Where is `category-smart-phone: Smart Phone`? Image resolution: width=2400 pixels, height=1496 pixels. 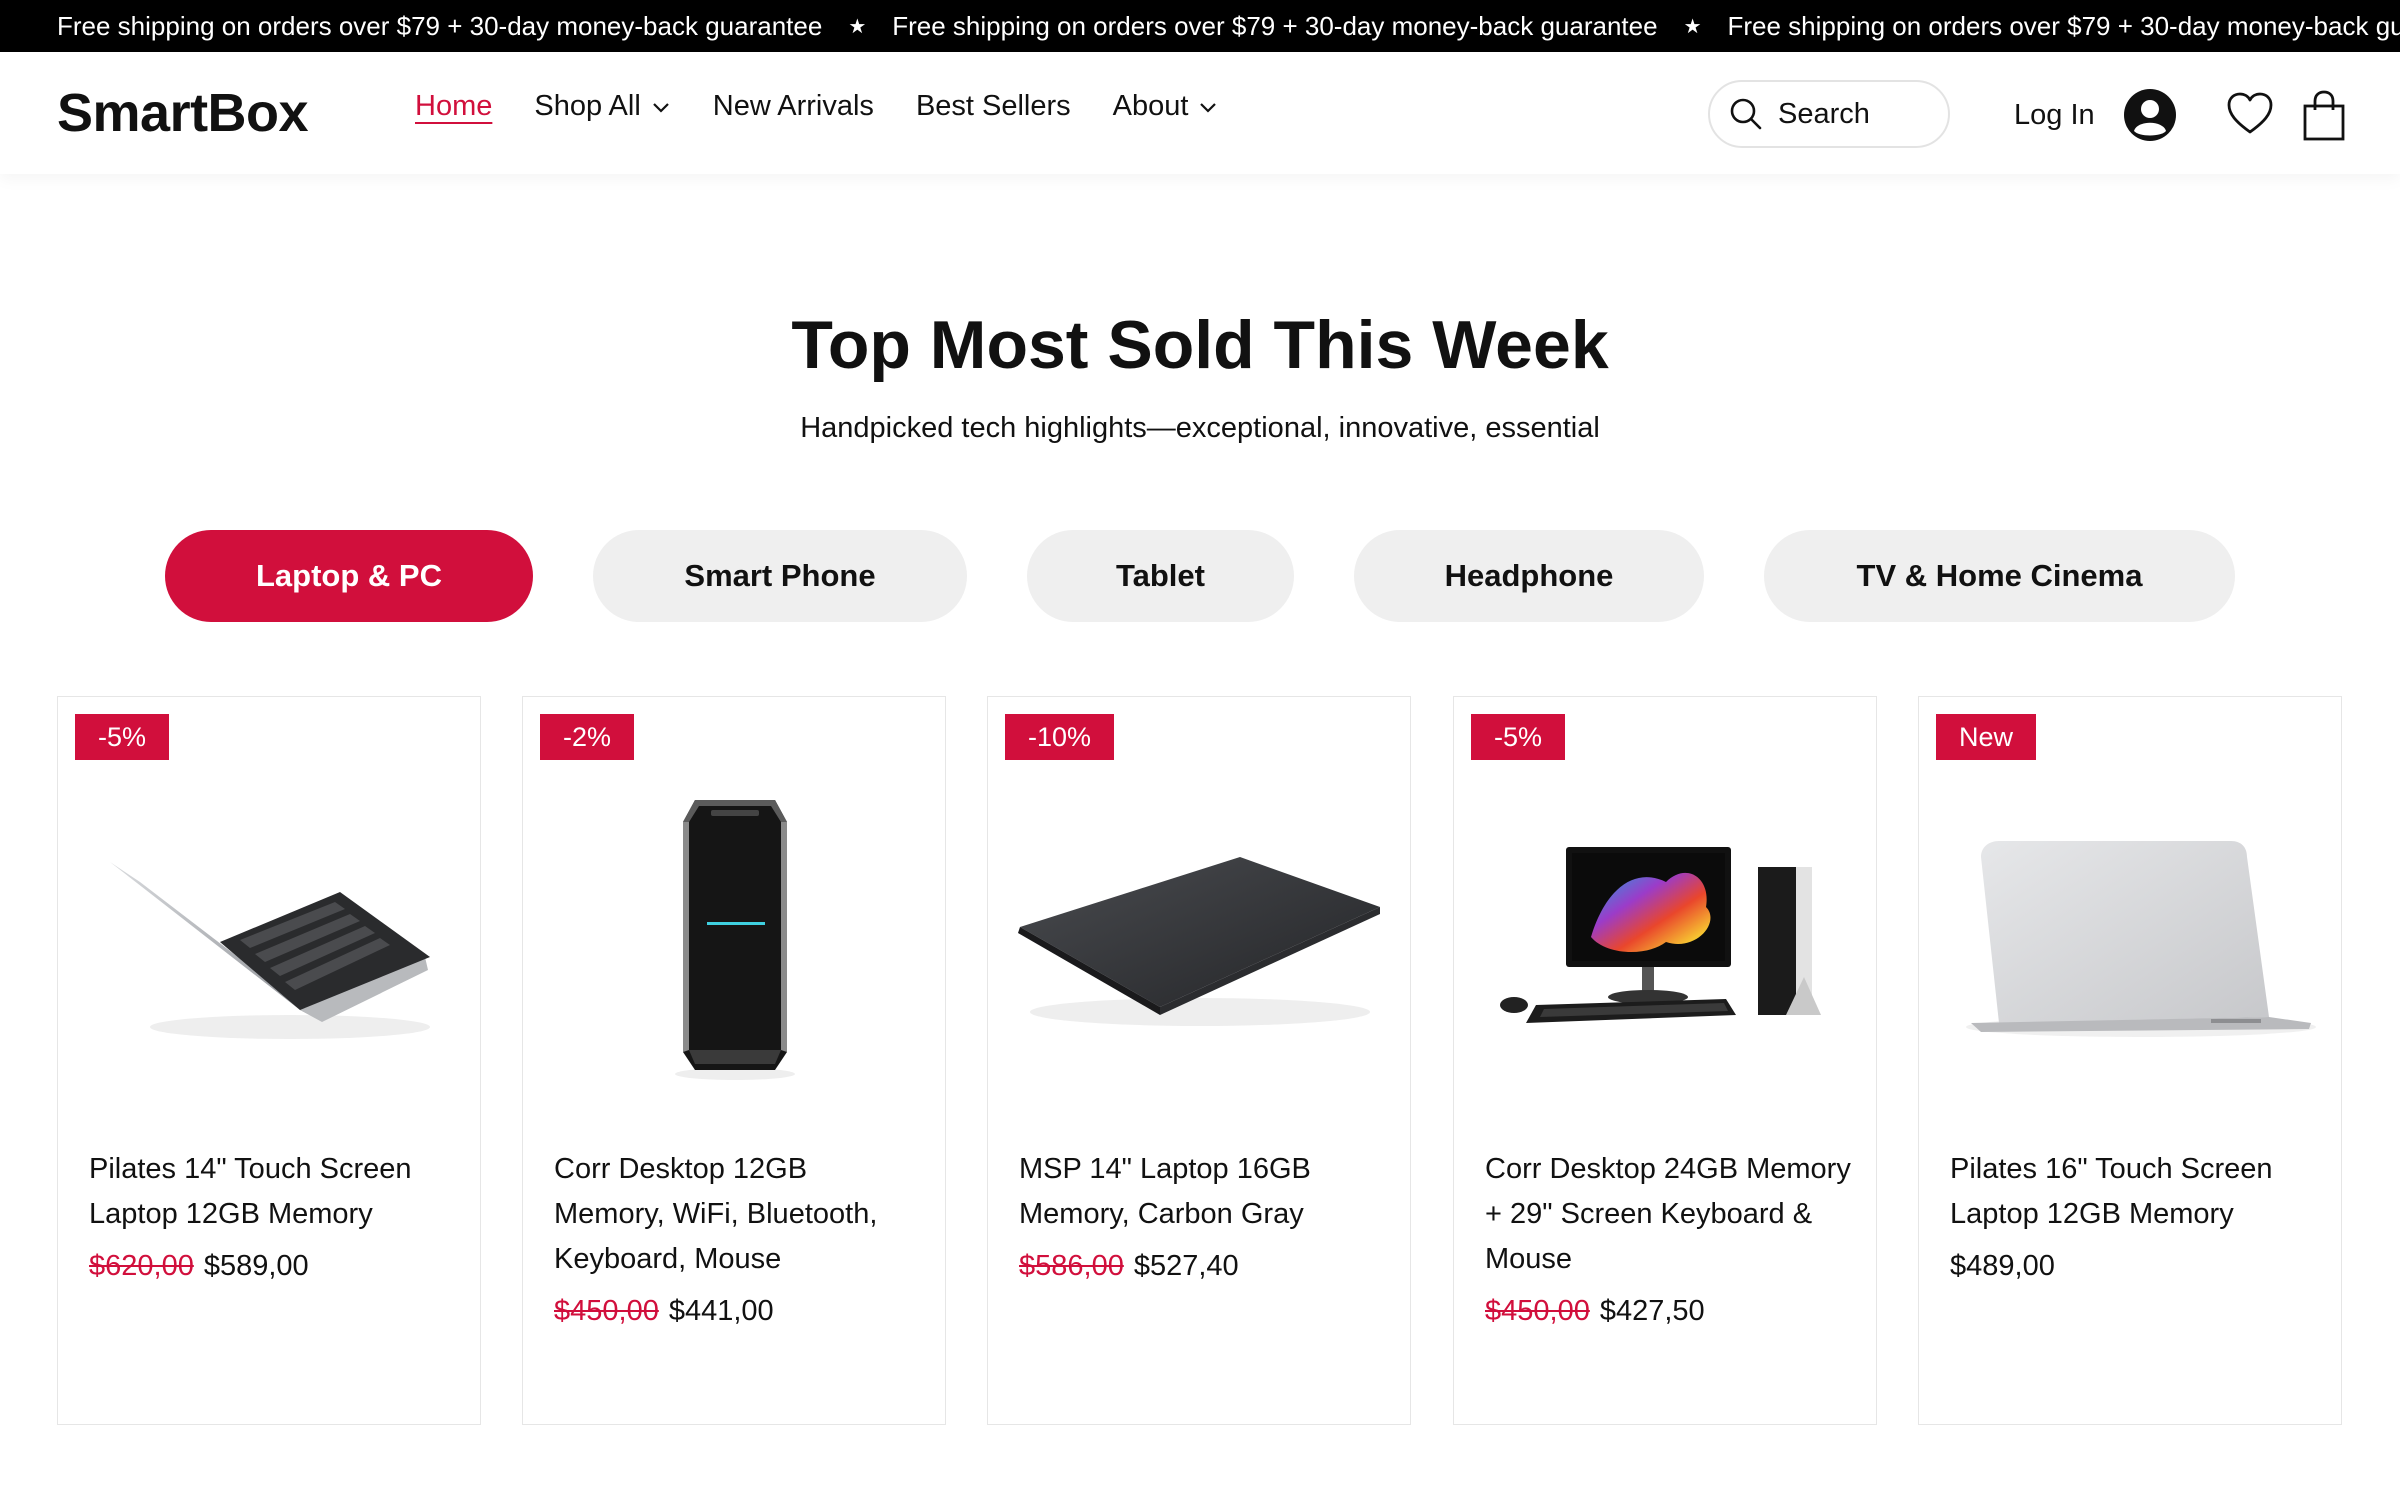 category-smart-phone: Smart Phone is located at coordinates (780, 576).